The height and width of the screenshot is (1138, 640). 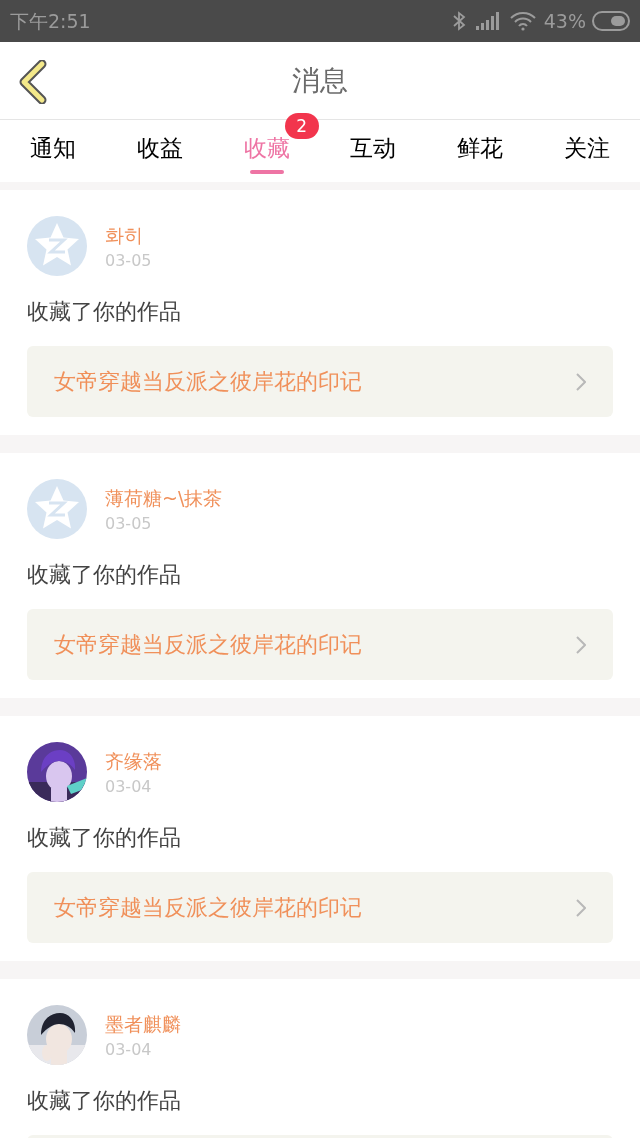 What do you see at coordinates (458, 21) in the screenshot?
I see `bluetooth-icon` at bounding box center [458, 21].